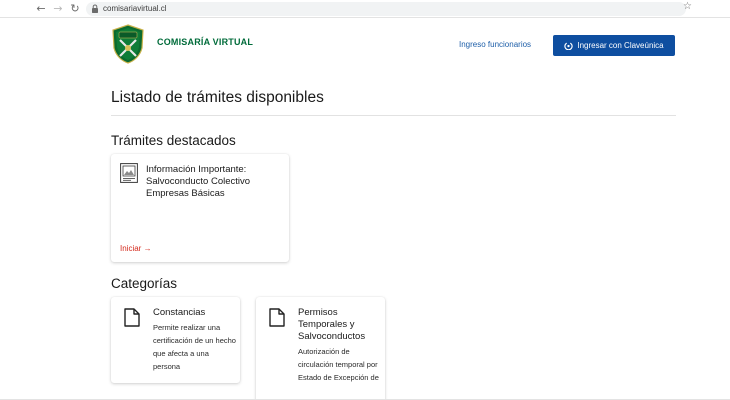  Describe the element at coordinates (217, 97) in the screenshot. I see `page-title: Listado de trámites disponibles` at that location.